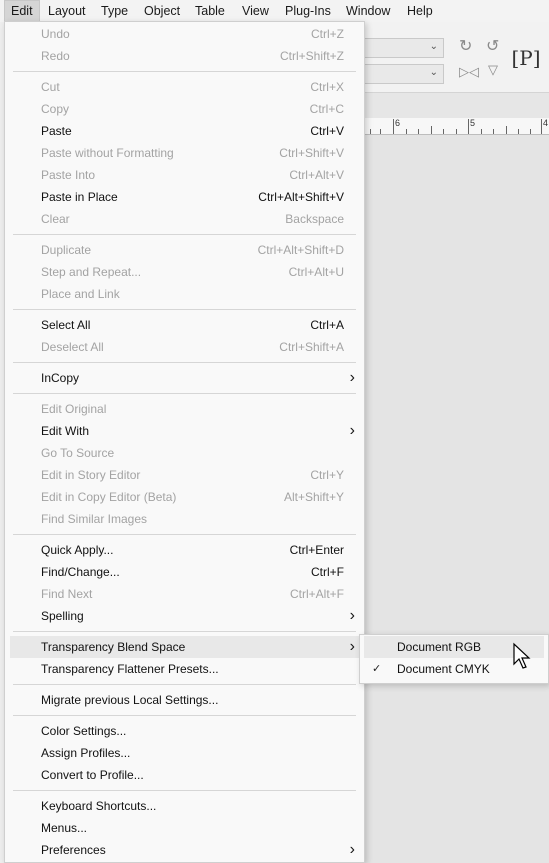  Describe the element at coordinates (185, 550) in the screenshot. I see `menu-item-quick-apply: Quick Apply... Ctrl+Enter` at that location.